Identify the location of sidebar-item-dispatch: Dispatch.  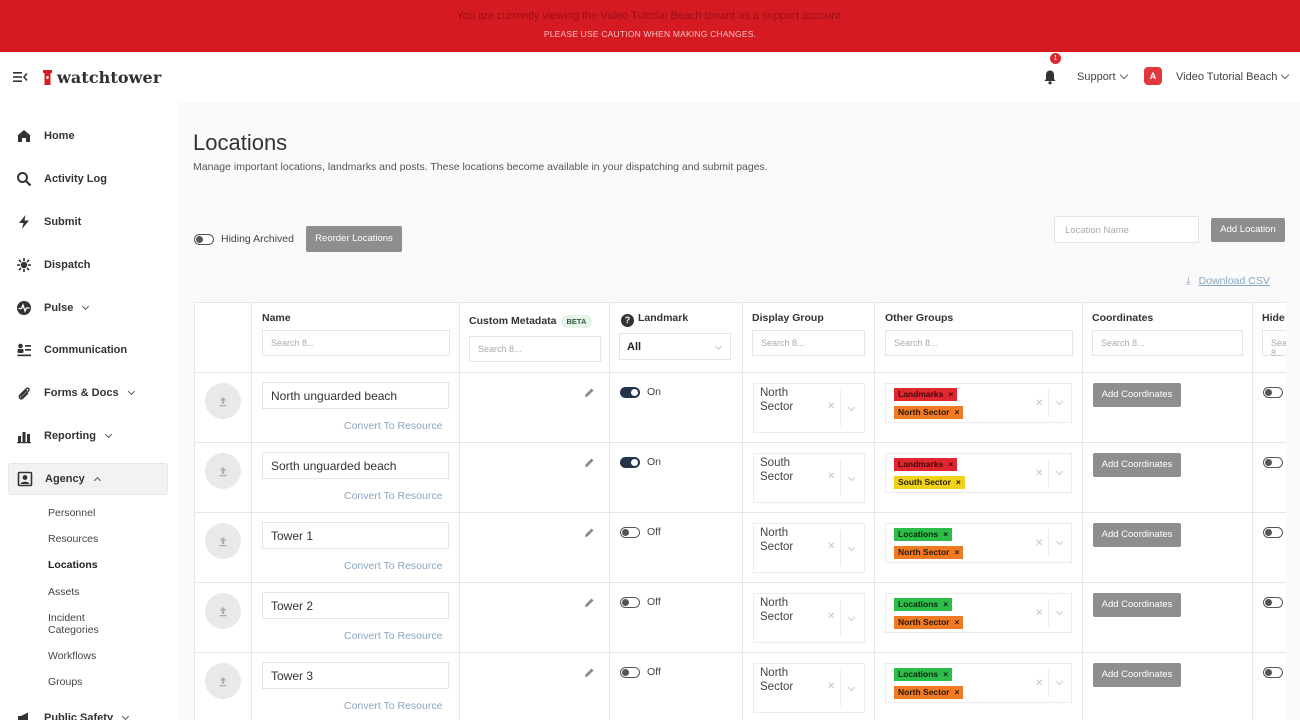
(88, 265).